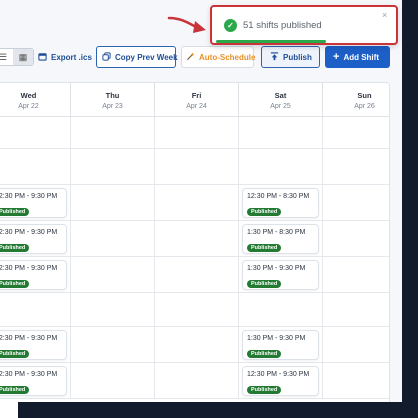  I want to click on shift-card: 12:30 PM - 8:30 PM Published, so click(280, 203).